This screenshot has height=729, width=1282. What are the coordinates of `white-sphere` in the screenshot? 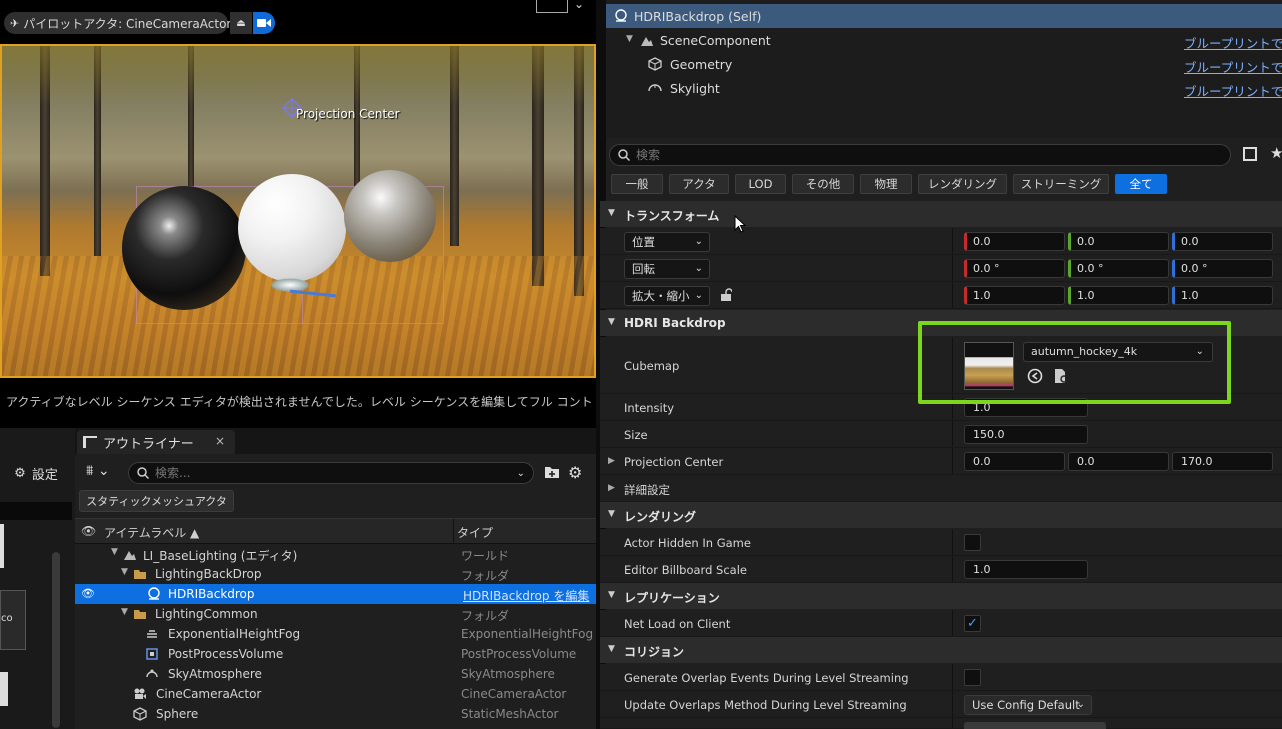 It's located at (292, 228).